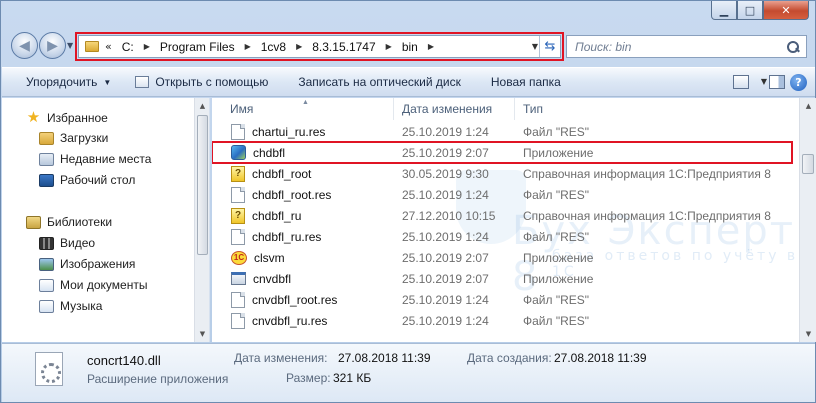  Describe the element at coordinates (80, 222) in the screenshot. I see `nav-label-libraries: Библиотеки` at that location.